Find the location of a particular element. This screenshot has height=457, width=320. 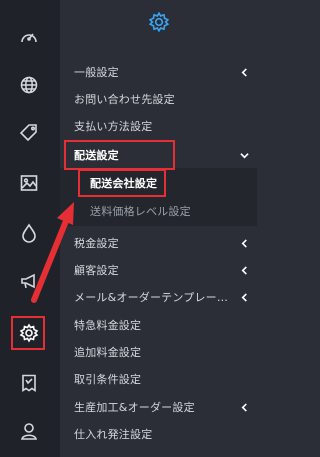

panel-header is located at coordinates (158, 22).